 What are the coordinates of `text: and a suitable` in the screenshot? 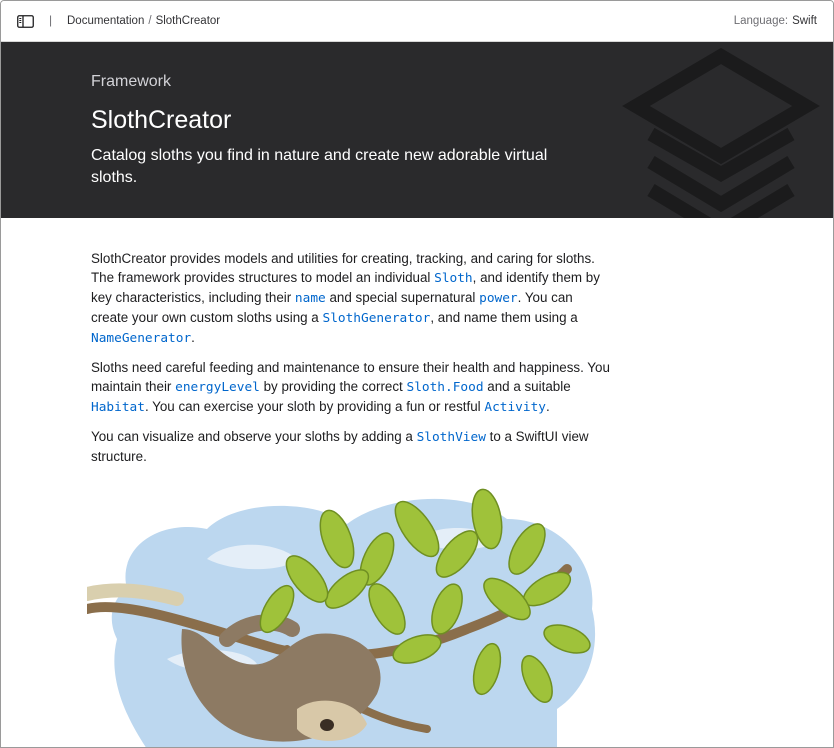 It's located at (527, 386).